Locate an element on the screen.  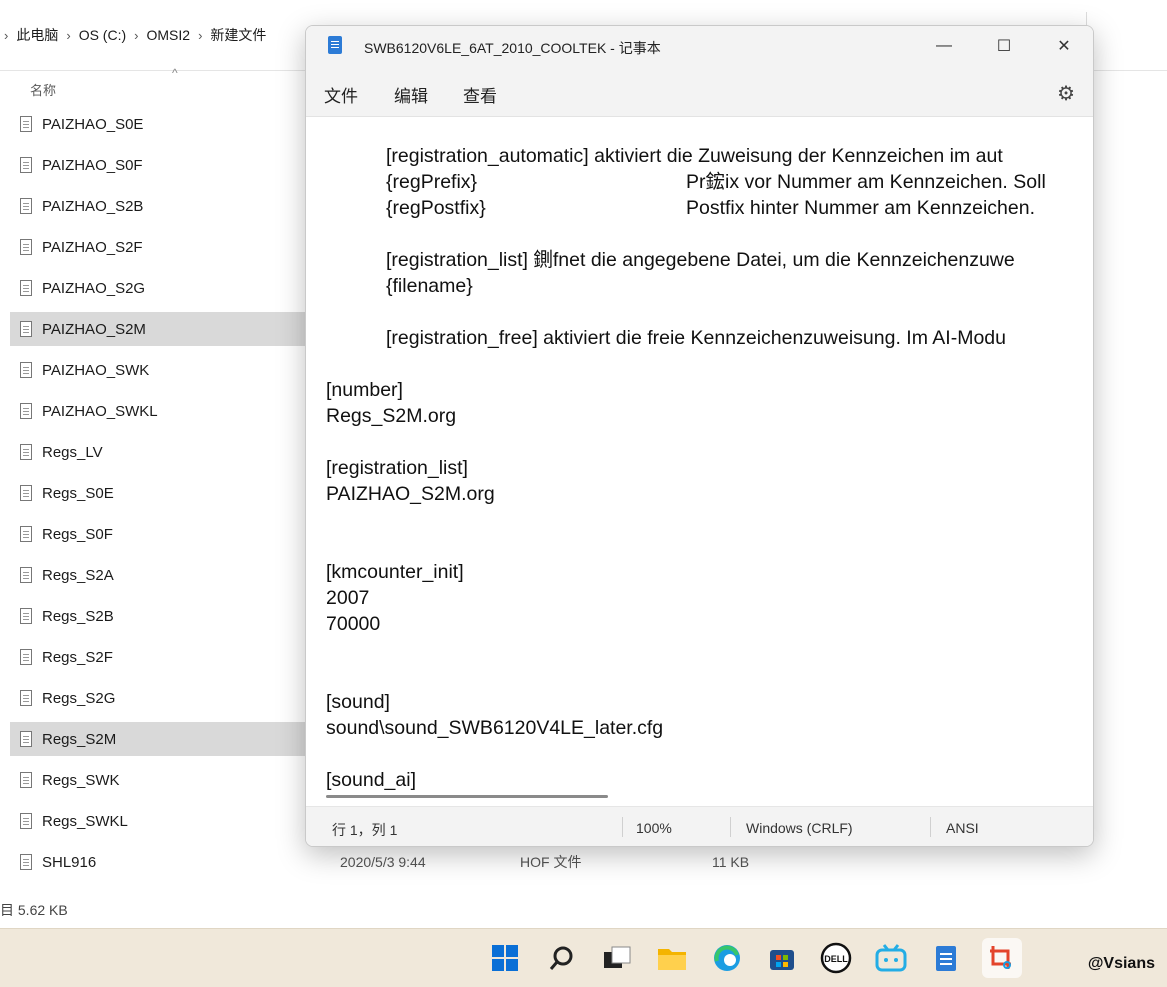
close-button: ✕ is located at coordinates (1063, 46).